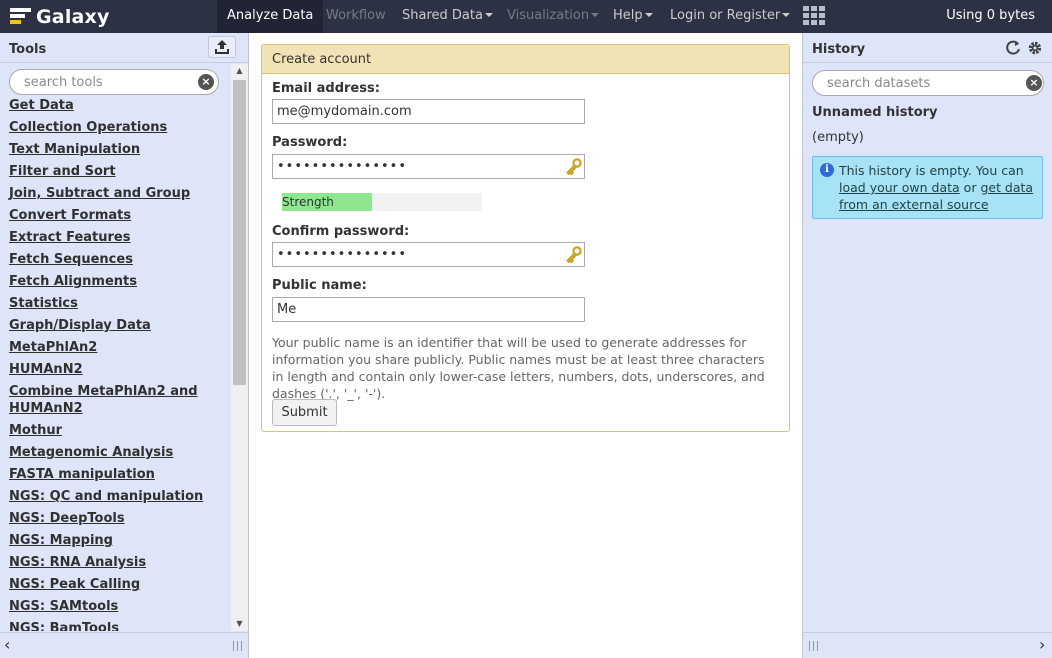 The height and width of the screenshot is (658, 1052). Describe the element at coordinates (326, 88) in the screenshot. I see `email-label: Email address:` at that location.